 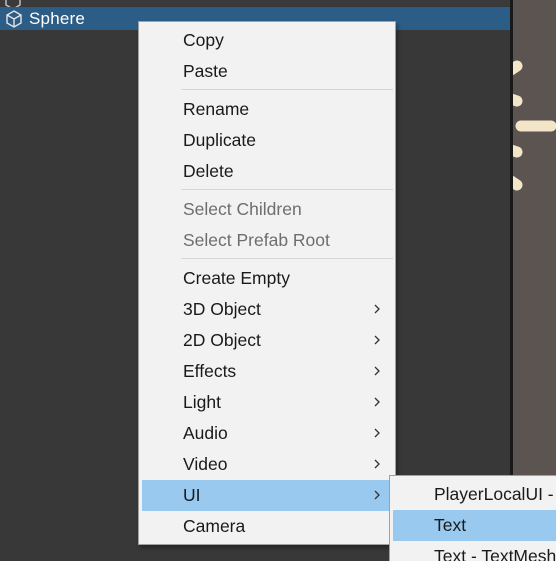 What do you see at coordinates (267, 40) in the screenshot?
I see `menu-item-copy: Copy` at bounding box center [267, 40].